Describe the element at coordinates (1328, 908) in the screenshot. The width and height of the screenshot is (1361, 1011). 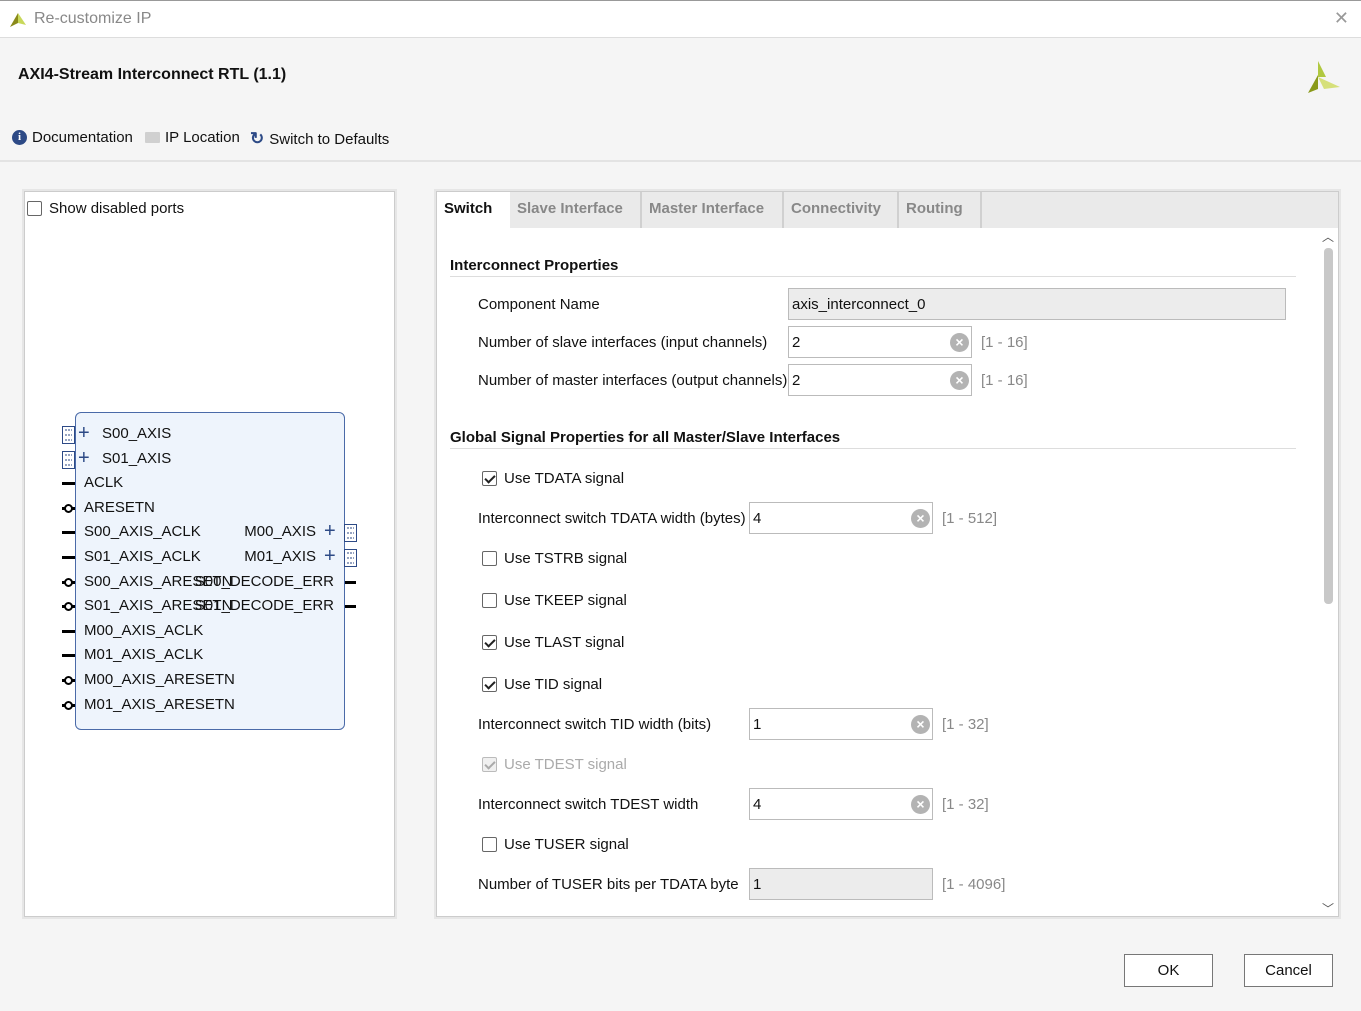
I see `scroll-down-icon: ﹀` at that location.